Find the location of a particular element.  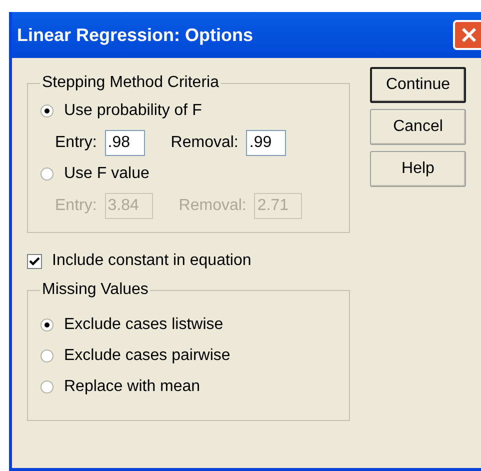

radio-label: Use probability of F is located at coordinates (133, 111).